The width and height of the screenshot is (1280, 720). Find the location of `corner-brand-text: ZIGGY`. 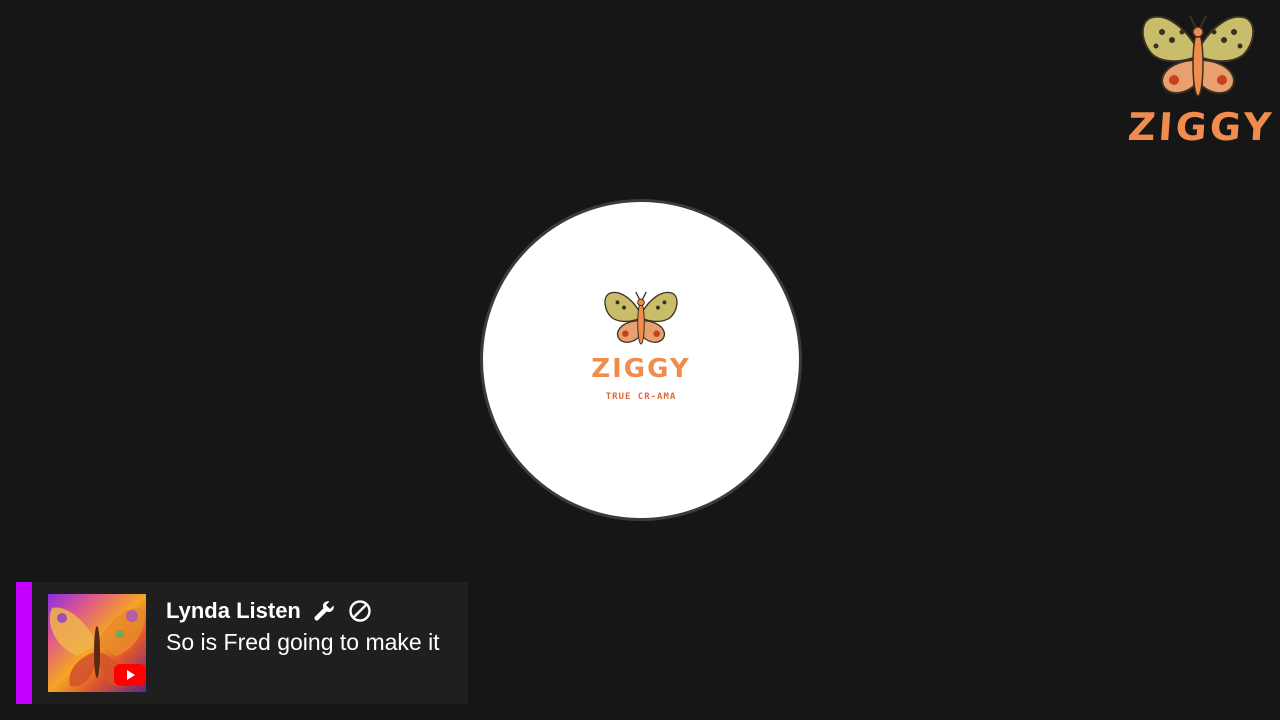

corner-brand-text: ZIGGY is located at coordinates (1201, 127).